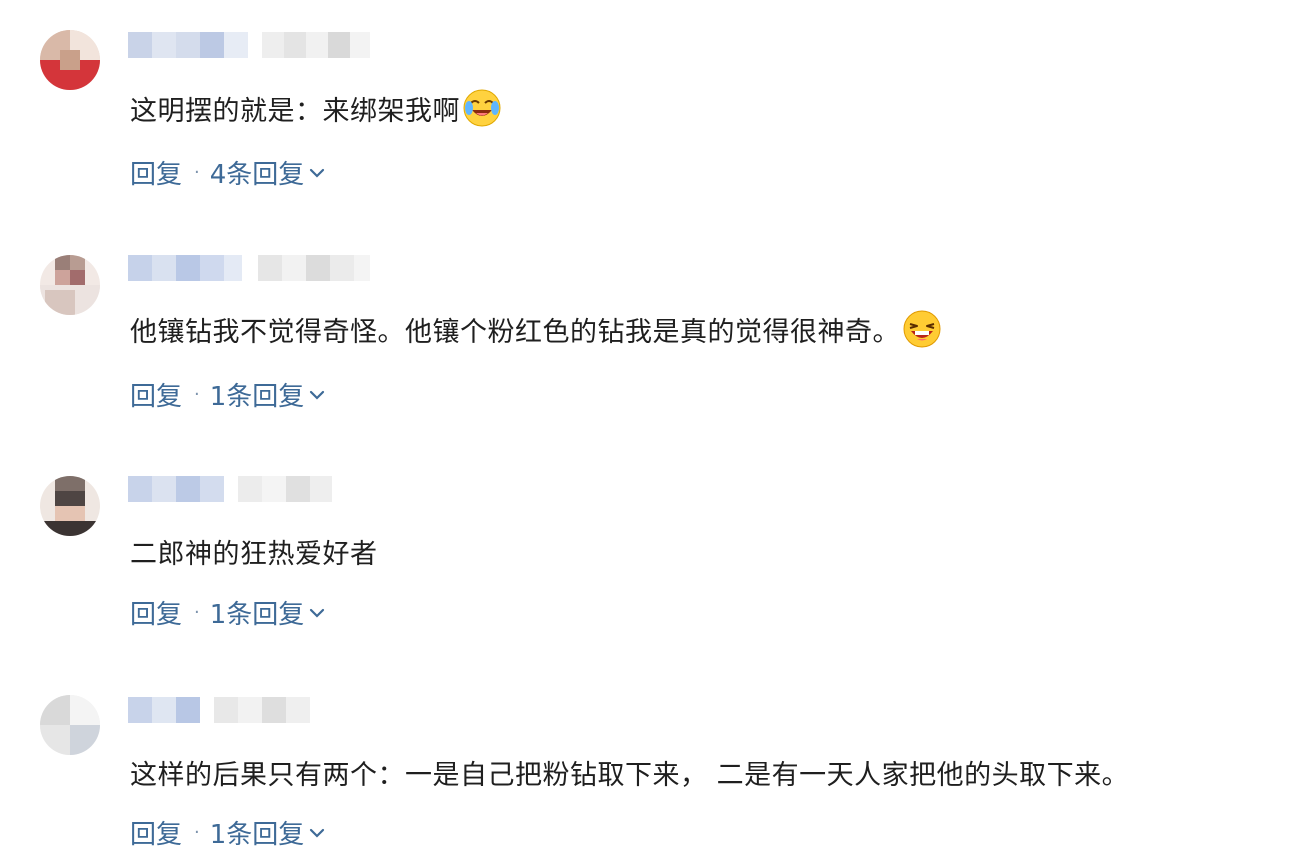 The width and height of the screenshot is (1294, 856). I want to click on comment-text-content: 这明摆的就是：来绑架我啊, so click(295, 111).